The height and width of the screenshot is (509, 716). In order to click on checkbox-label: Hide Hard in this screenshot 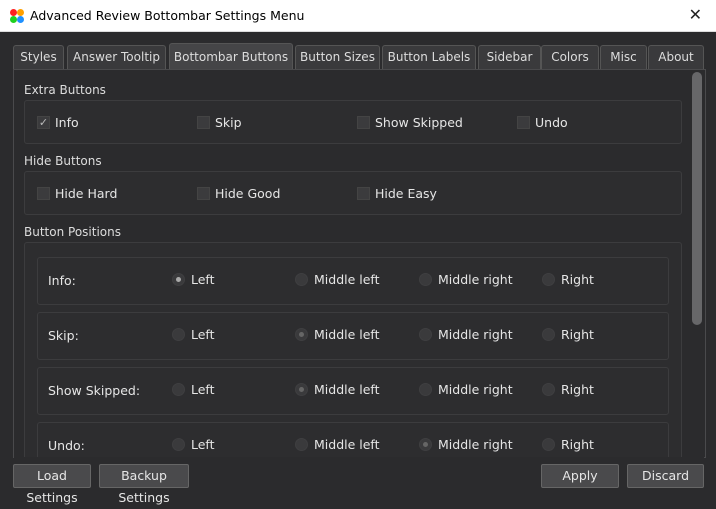, I will do `click(86, 193)`.